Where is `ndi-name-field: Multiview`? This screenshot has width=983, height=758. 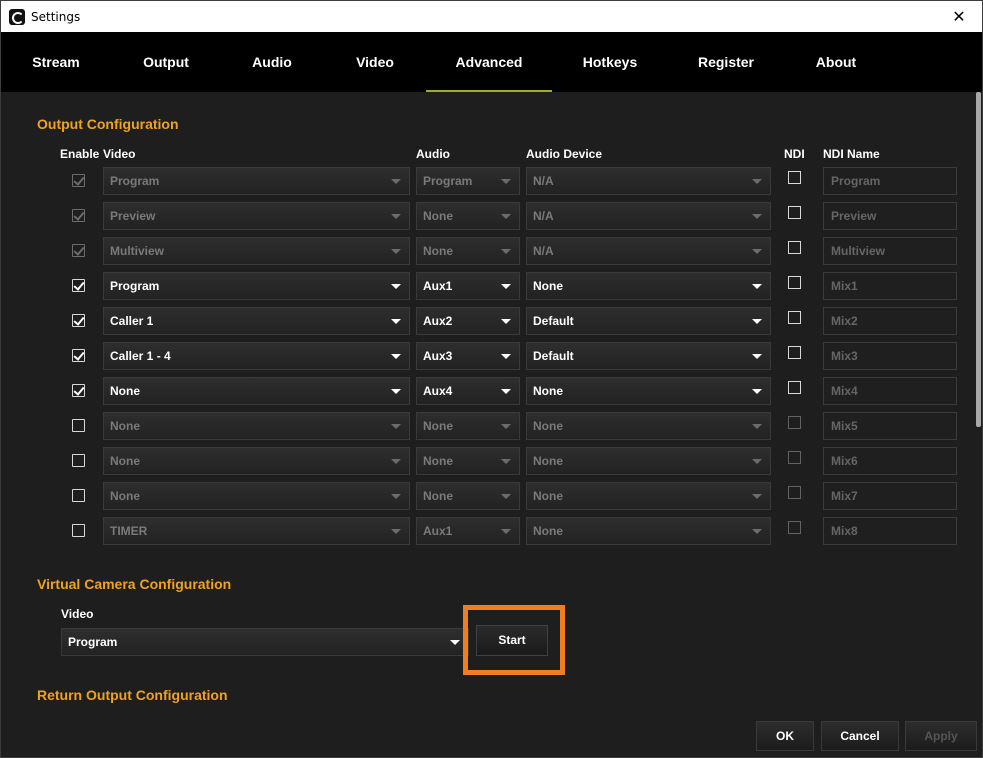 ndi-name-field: Multiview is located at coordinates (890, 251).